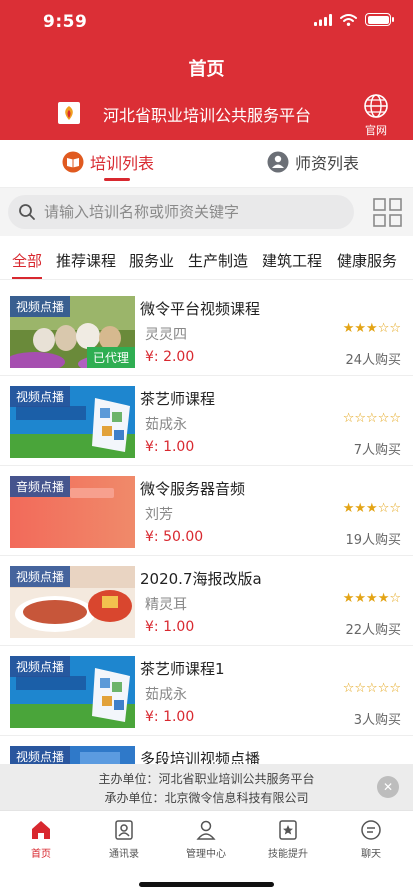  Describe the element at coordinates (388, 787) in the screenshot. I see `close-icon: ✕` at that location.